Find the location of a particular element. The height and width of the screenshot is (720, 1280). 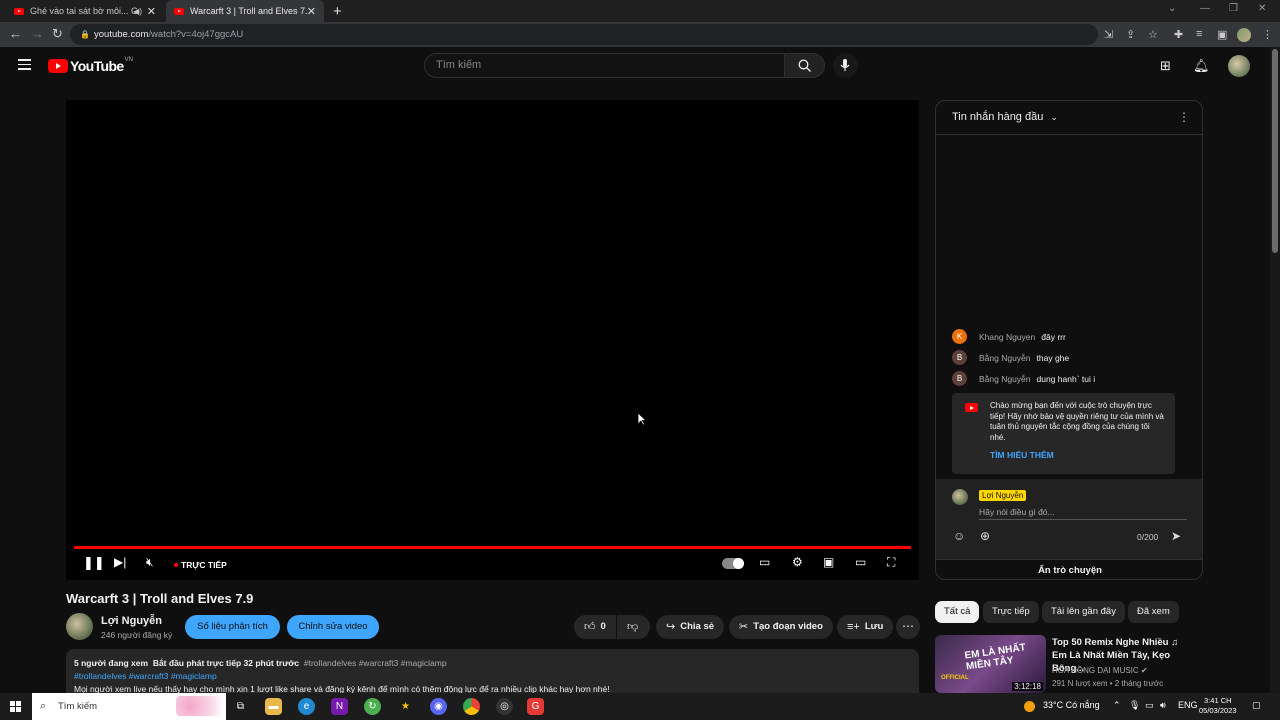

minimize-icon: — is located at coordinates (1205, 8).